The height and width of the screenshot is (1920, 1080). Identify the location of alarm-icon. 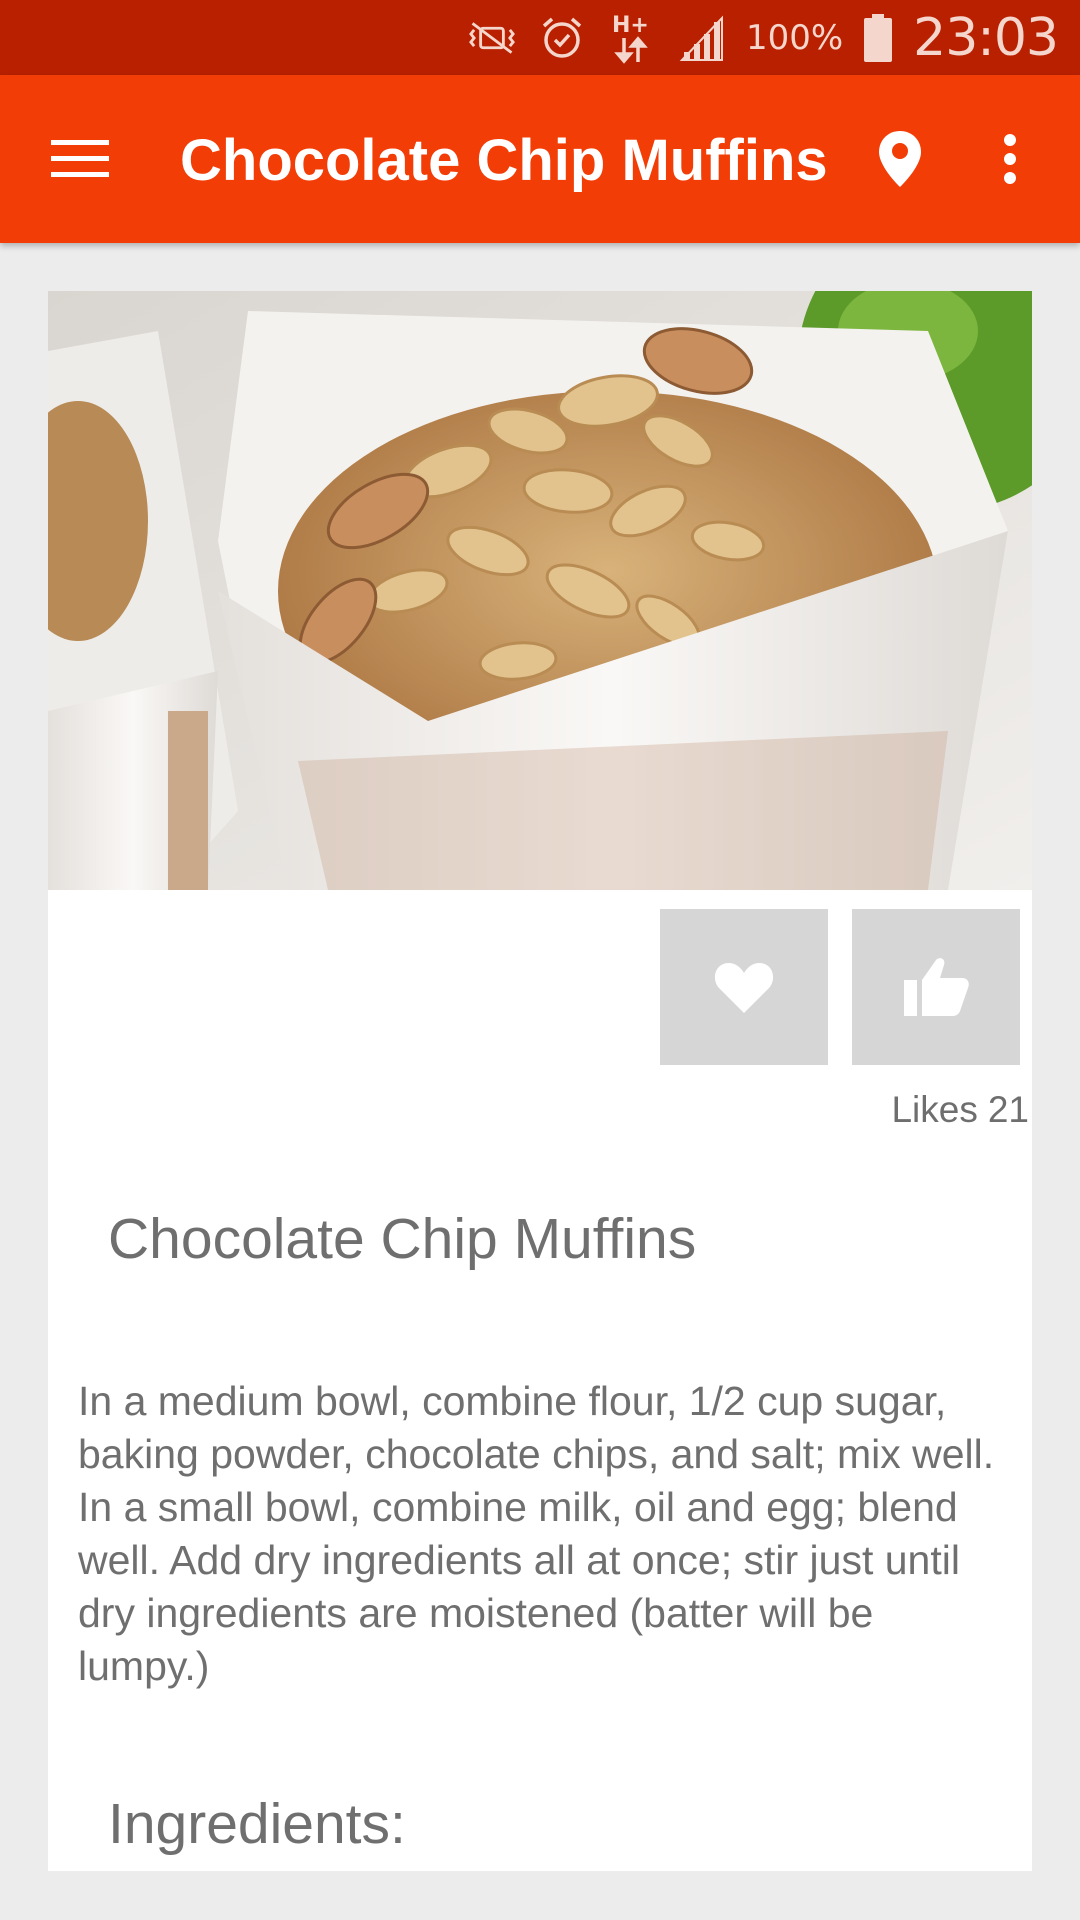
(562, 38).